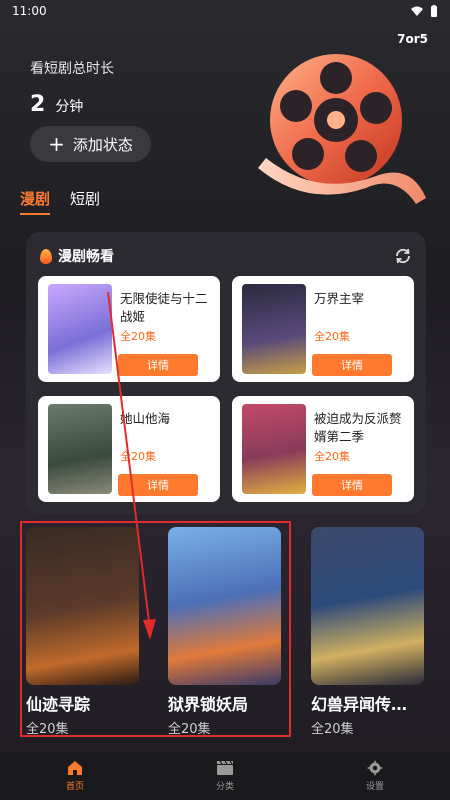 This screenshot has height=800, width=450. I want to click on nav-settings-label: 设置, so click(374, 787).